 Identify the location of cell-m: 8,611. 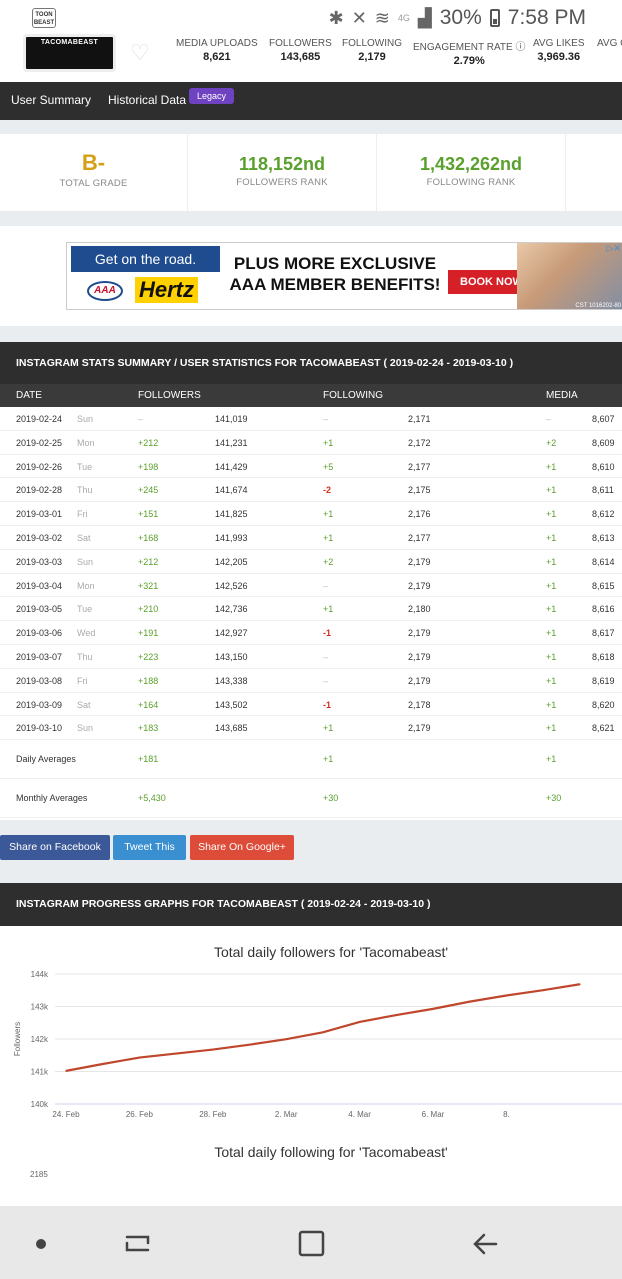
(603, 490).